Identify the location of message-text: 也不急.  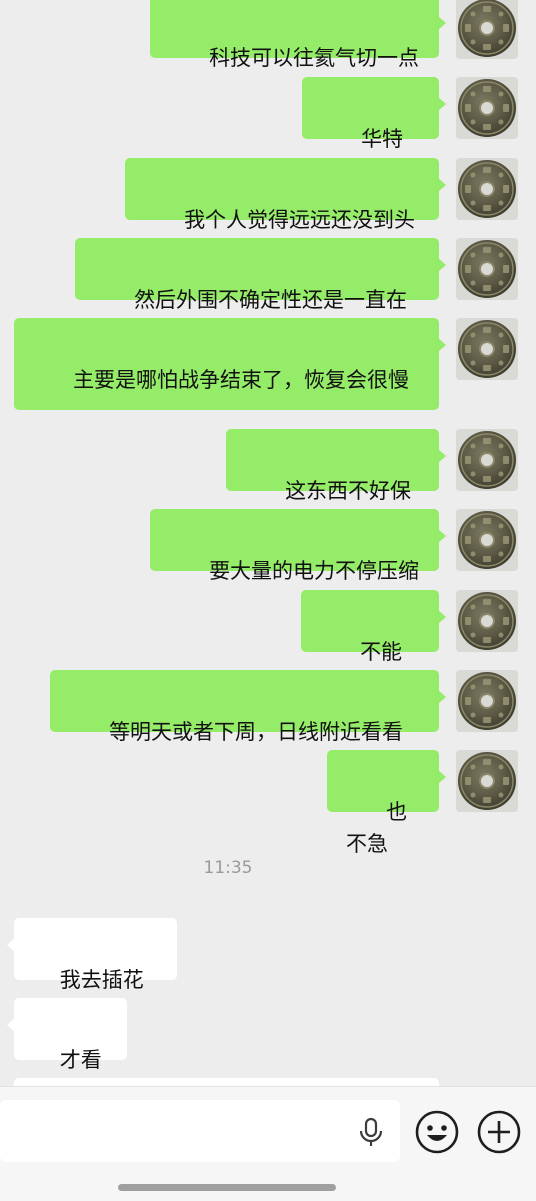
(377, 828).